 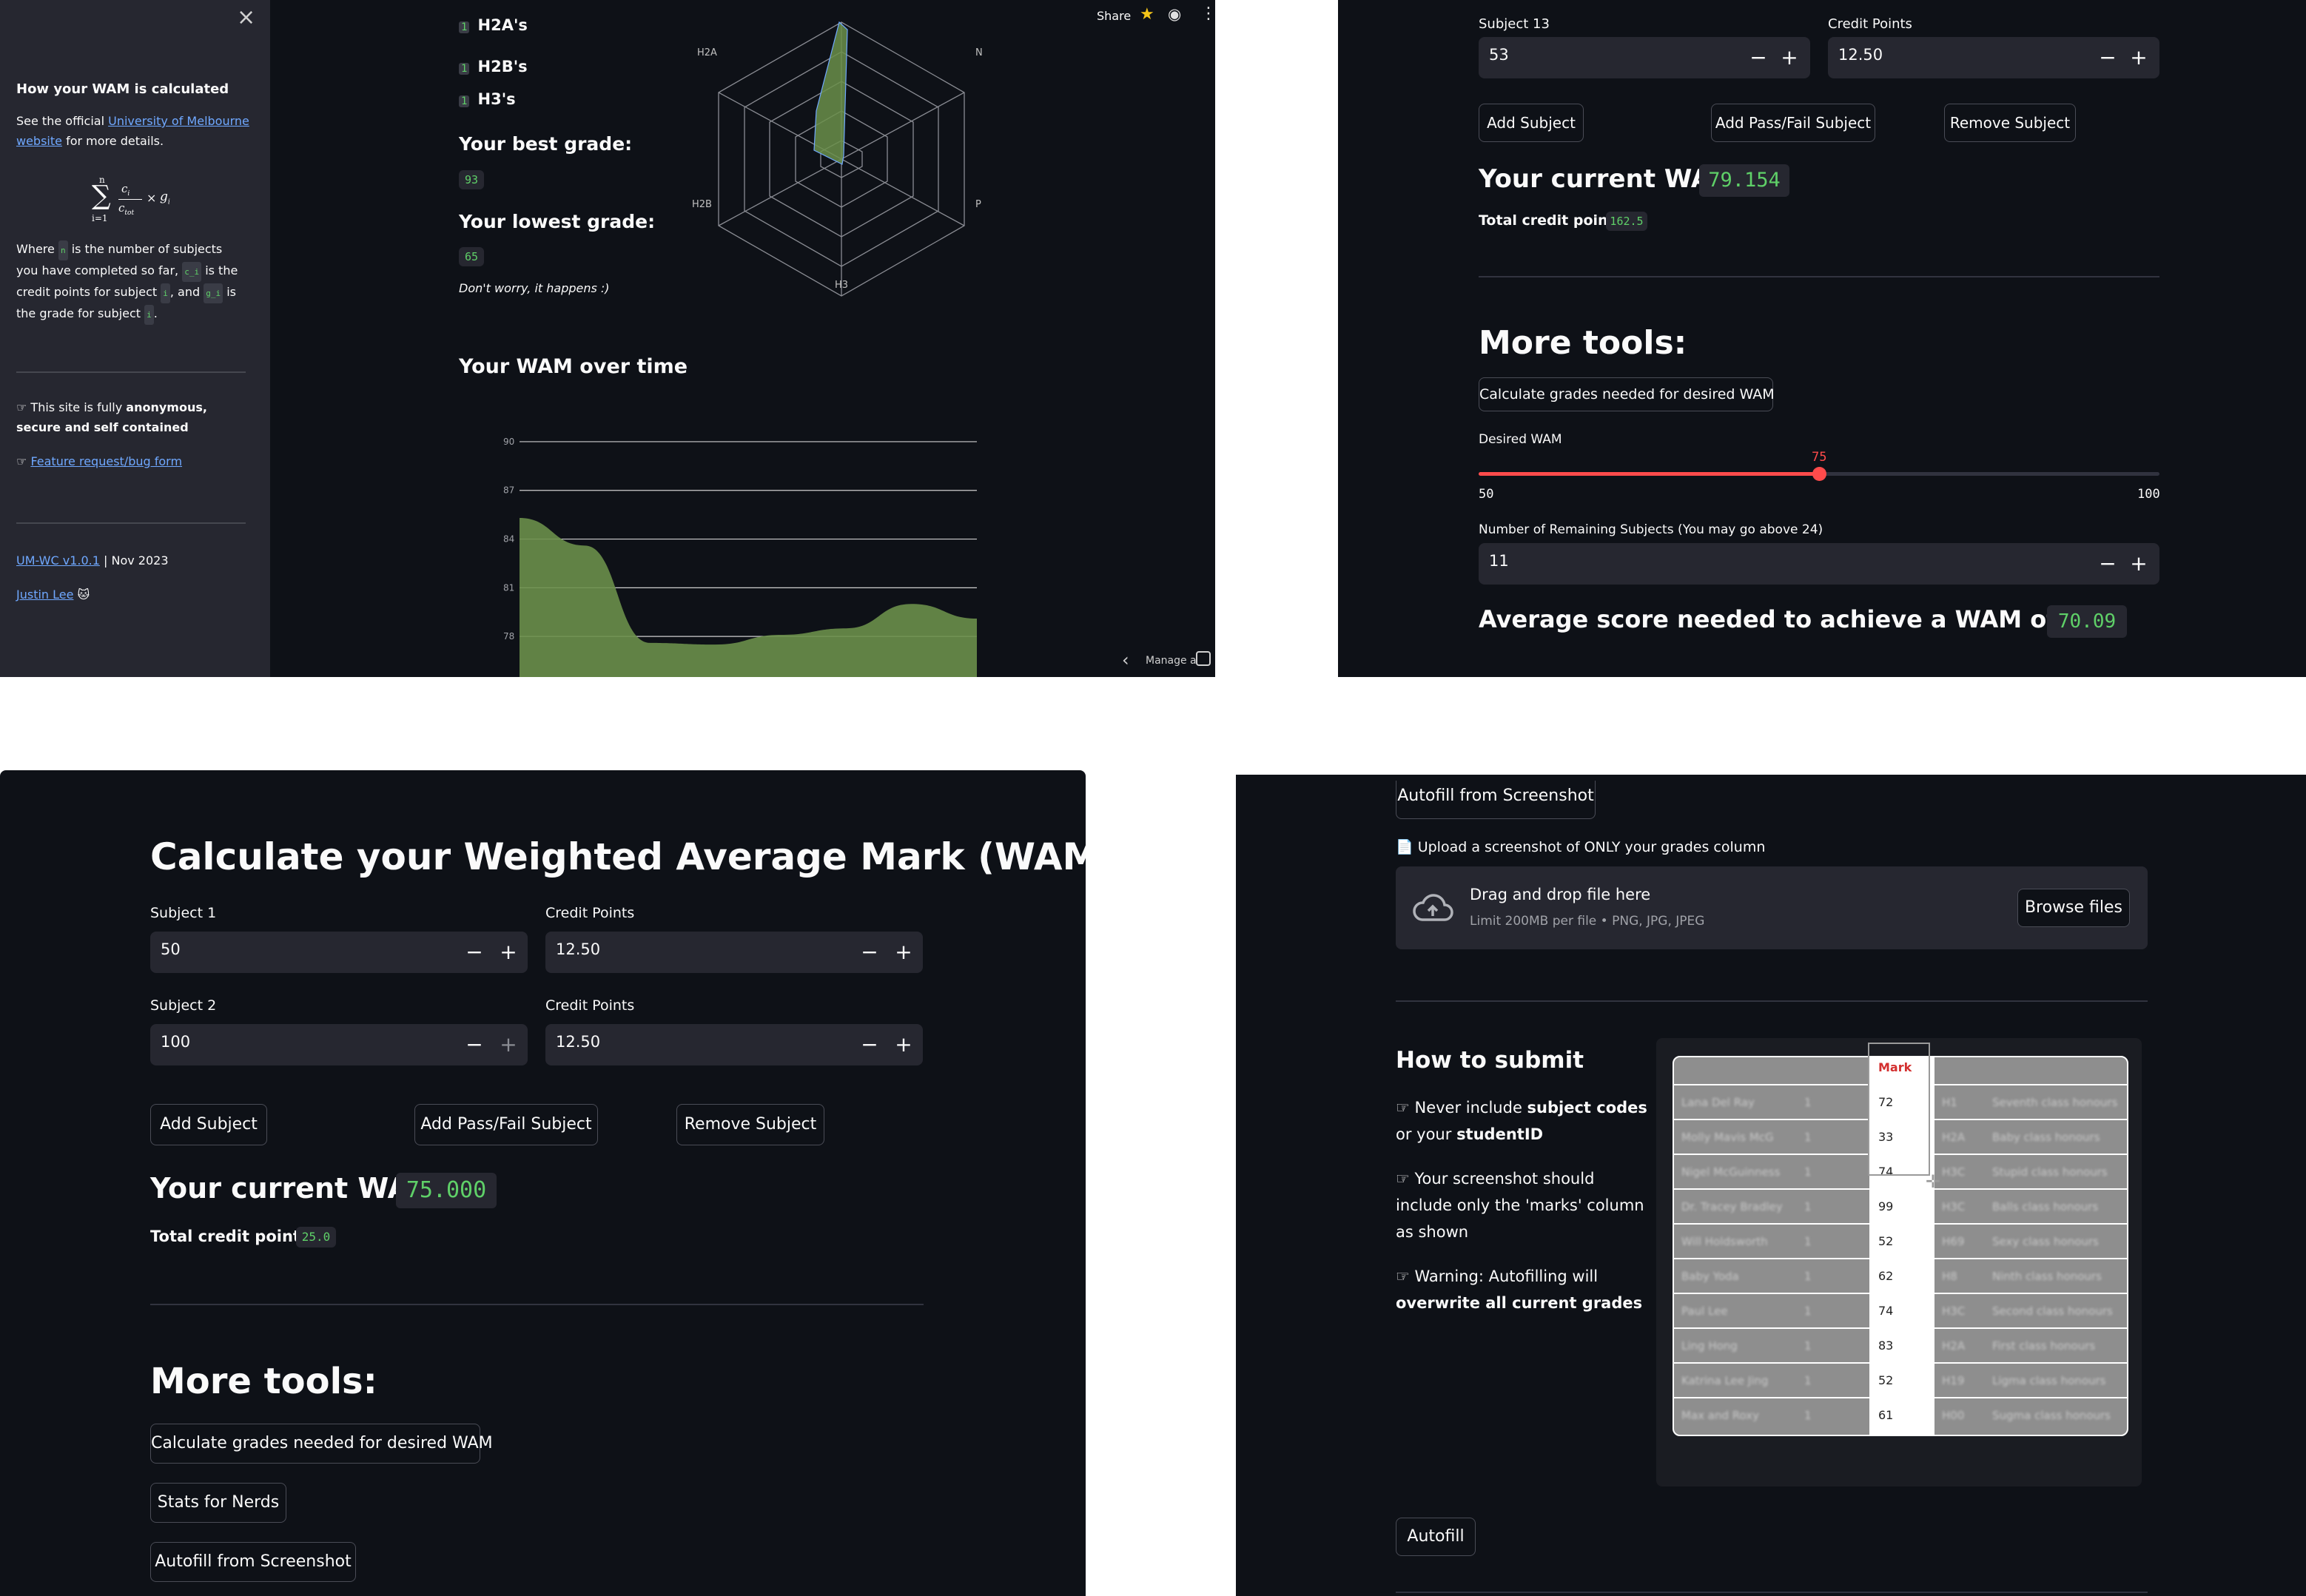 I want to click on radar-label-h3: H3, so click(x=842, y=285).